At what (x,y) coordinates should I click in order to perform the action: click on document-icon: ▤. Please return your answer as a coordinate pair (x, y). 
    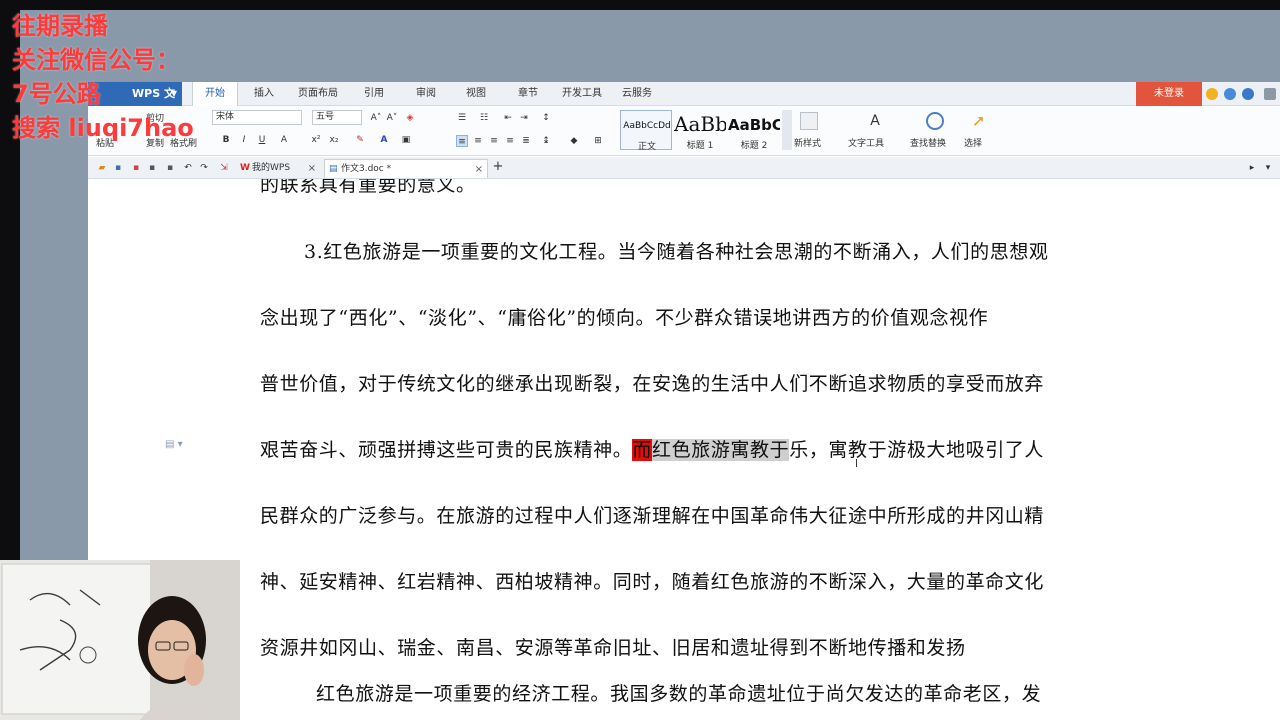
    Looking at the image, I should click on (333, 169).